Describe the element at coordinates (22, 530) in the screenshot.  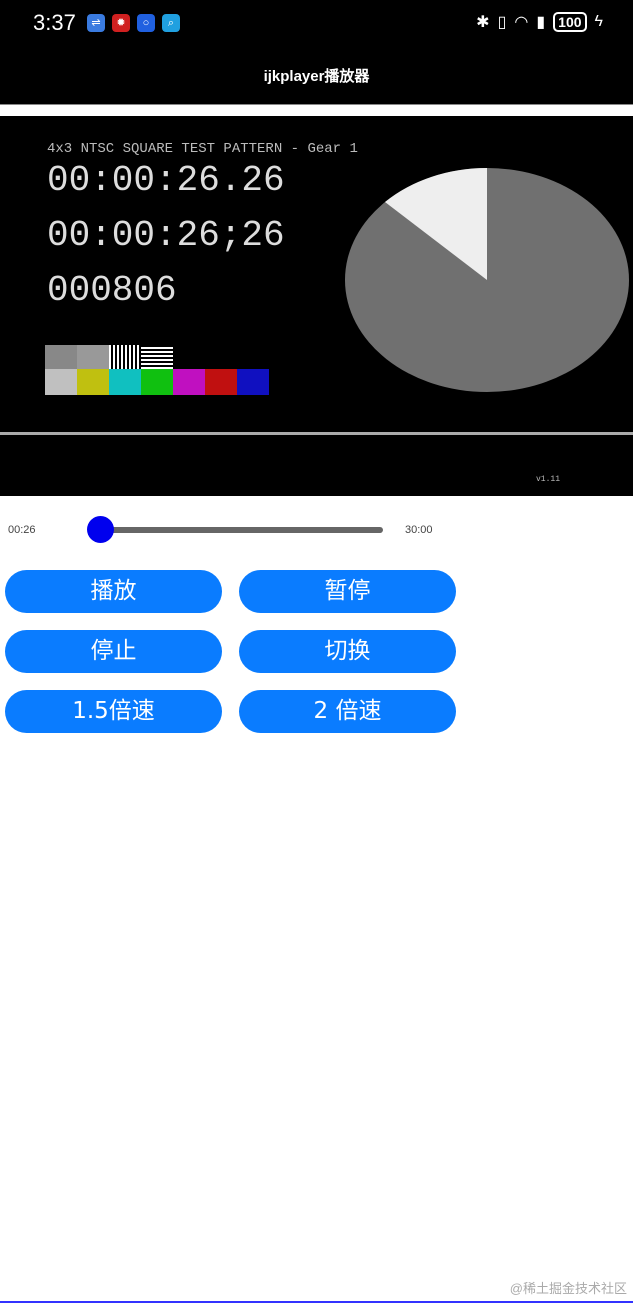
I see `current-time: 00:26` at that location.